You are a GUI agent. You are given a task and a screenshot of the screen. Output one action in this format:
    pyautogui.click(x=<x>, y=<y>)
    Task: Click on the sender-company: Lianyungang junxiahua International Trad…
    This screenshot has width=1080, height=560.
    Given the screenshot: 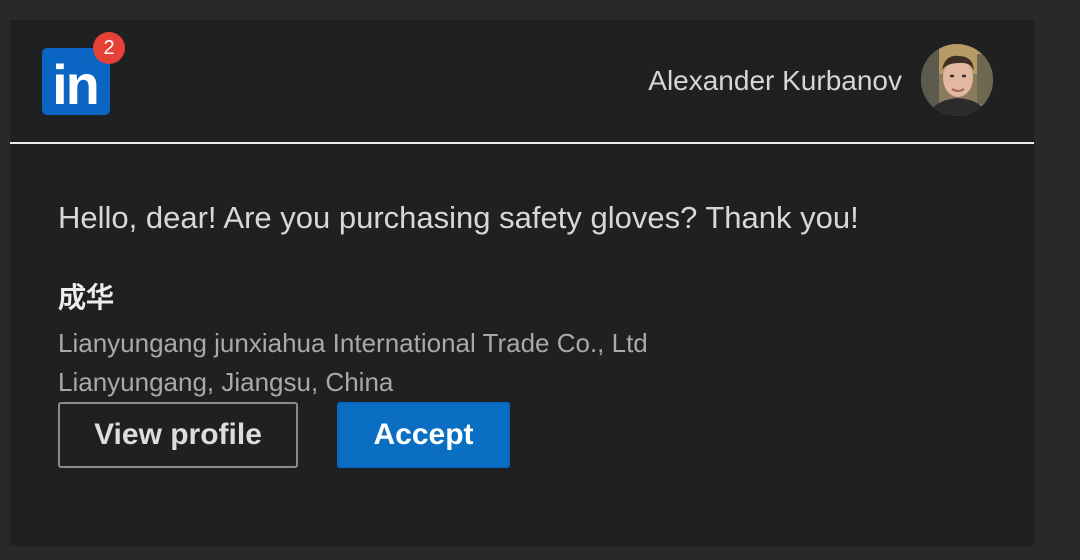 What is the action you would take?
    pyautogui.click(x=353, y=343)
    